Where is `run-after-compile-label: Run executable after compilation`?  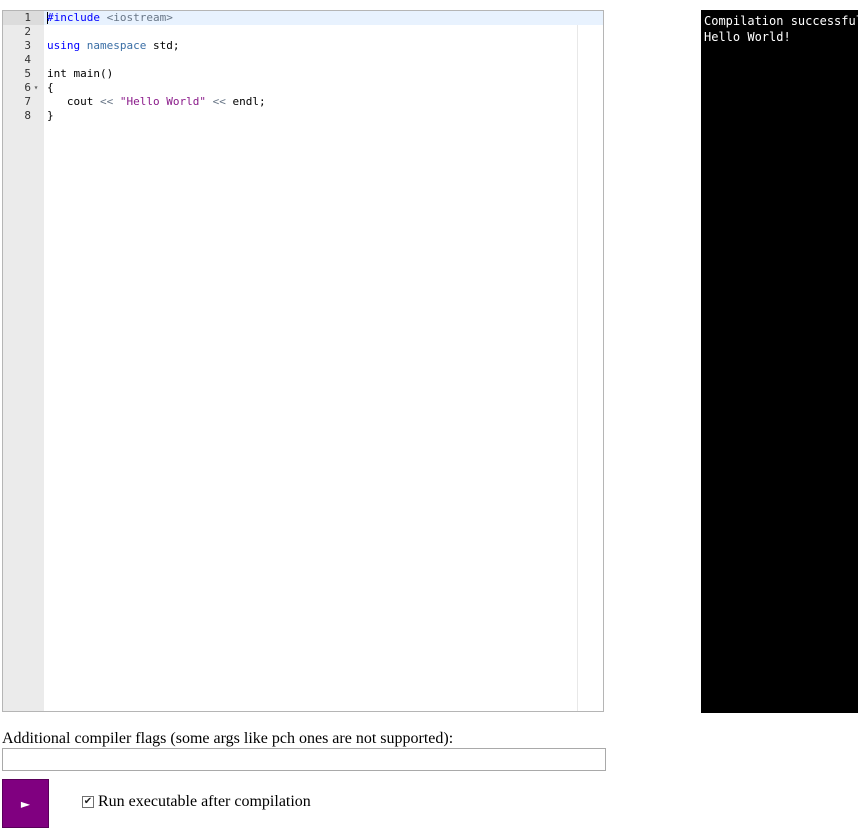
run-after-compile-label: Run executable after compilation is located at coordinates (204, 801).